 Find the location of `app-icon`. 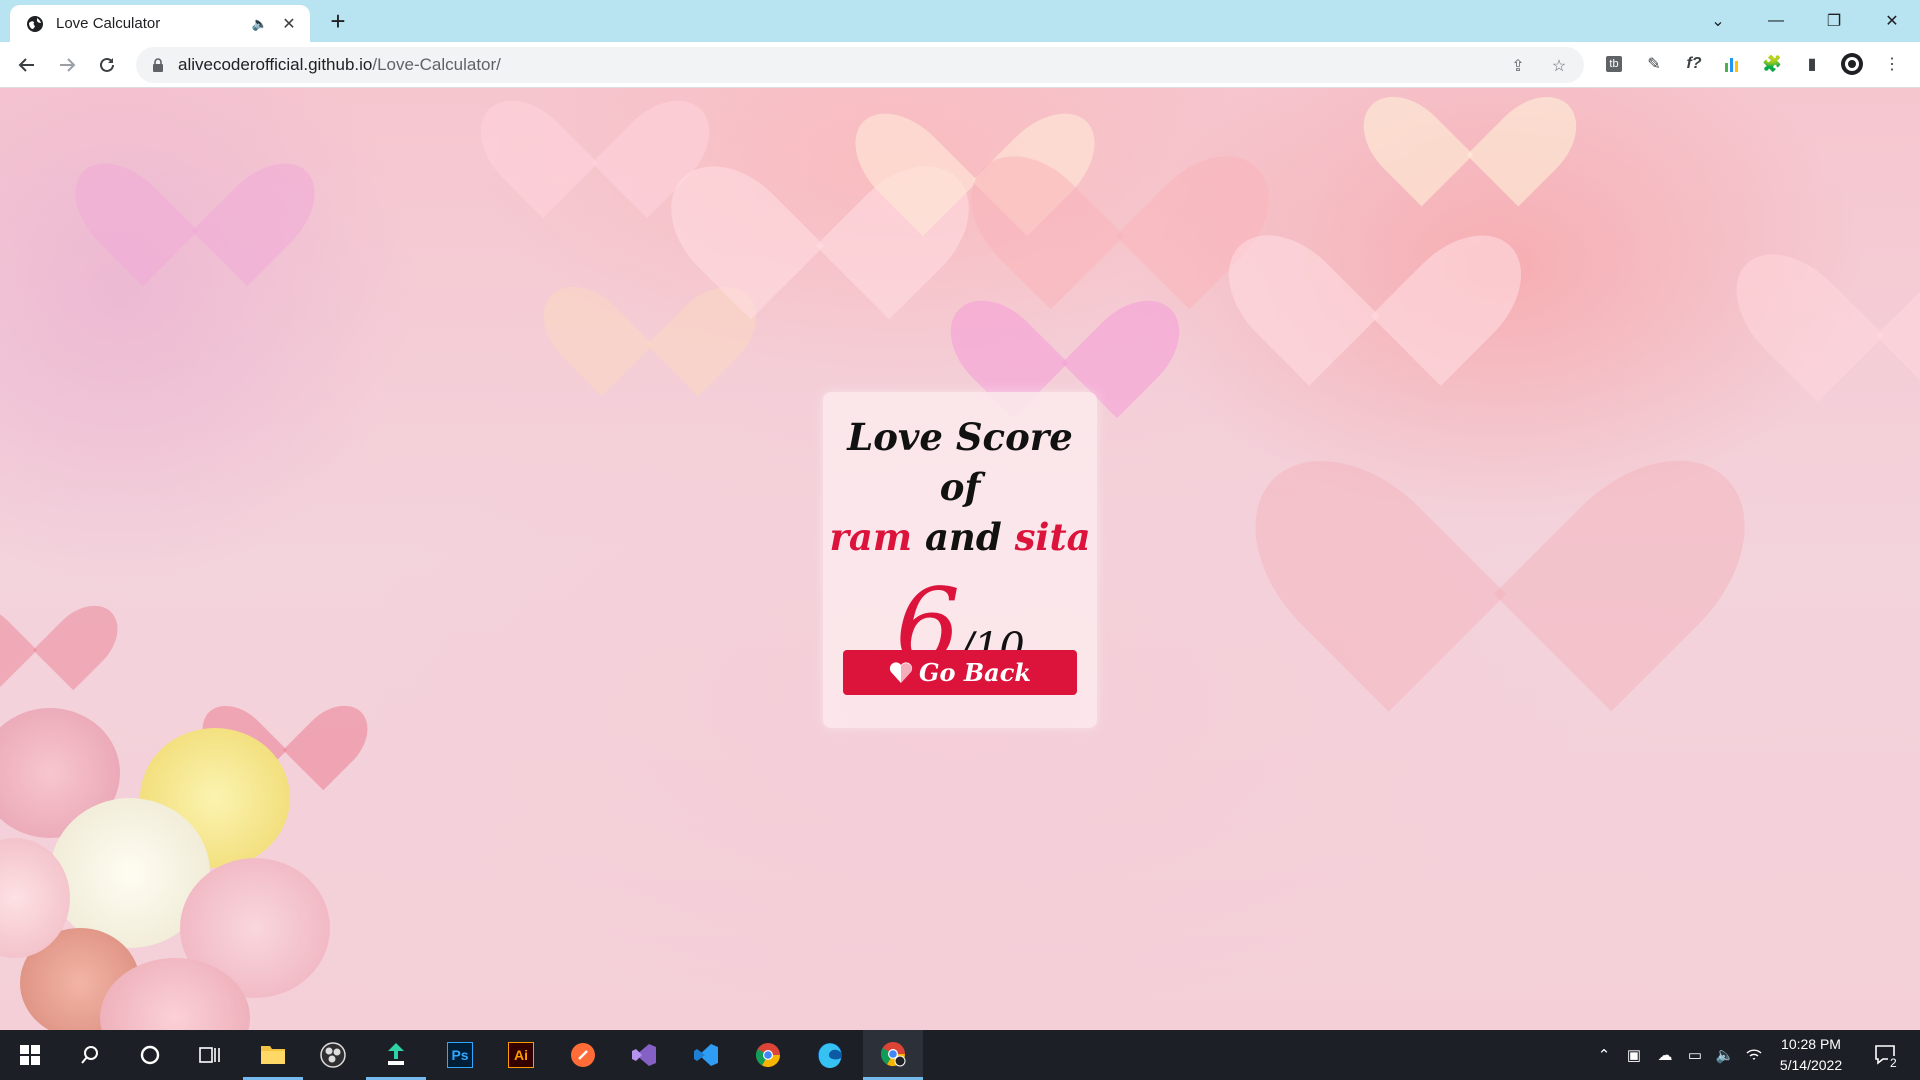

app-icon is located at coordinates (396, 1053).